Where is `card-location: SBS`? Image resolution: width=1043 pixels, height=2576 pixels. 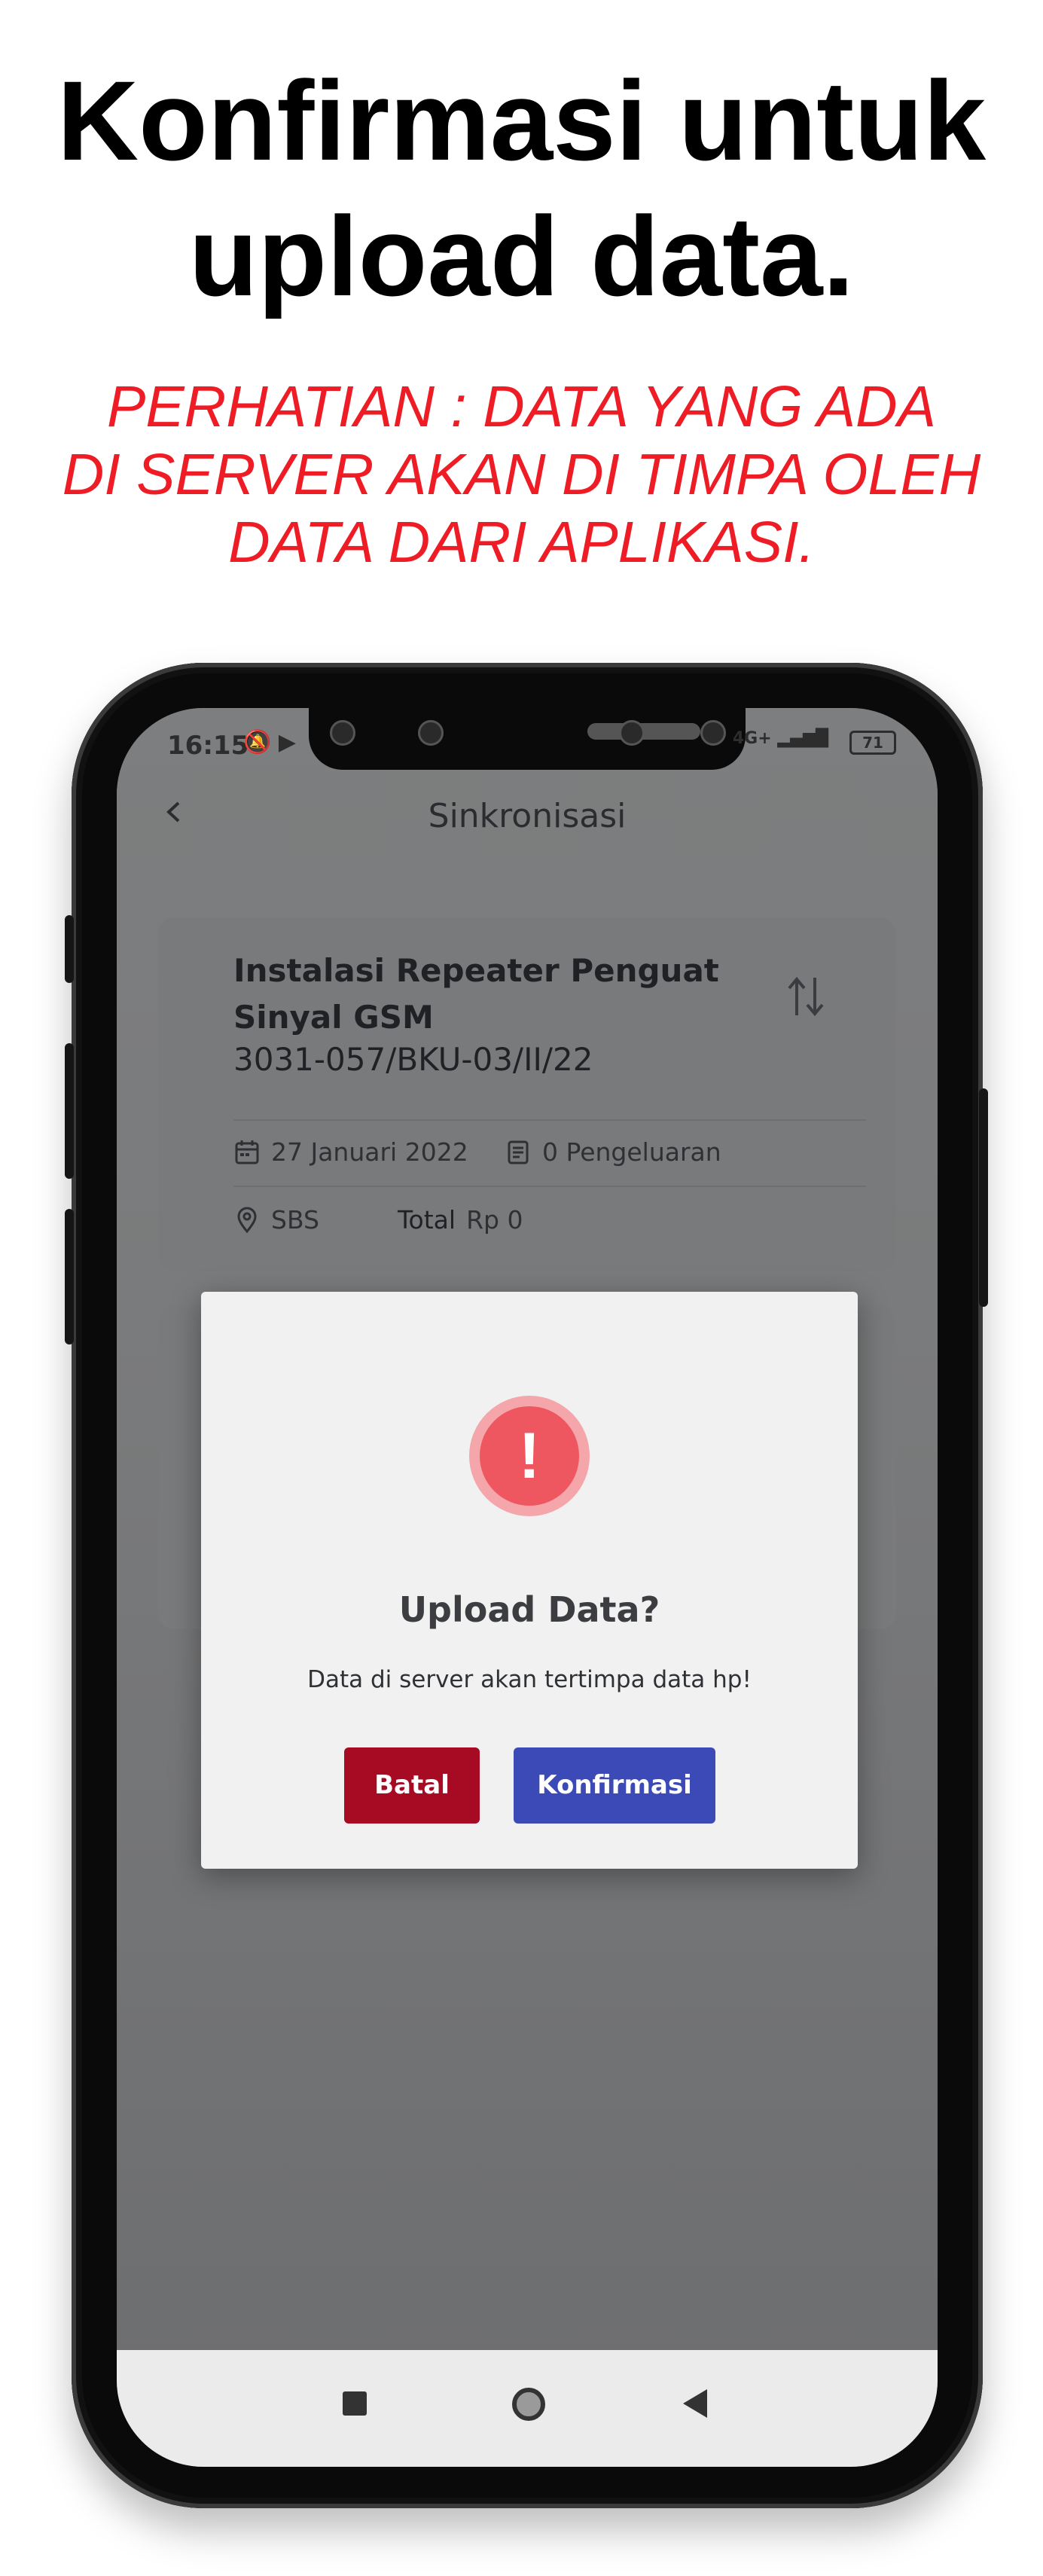
card-location: SBS is located at coordinates (276, 1220).